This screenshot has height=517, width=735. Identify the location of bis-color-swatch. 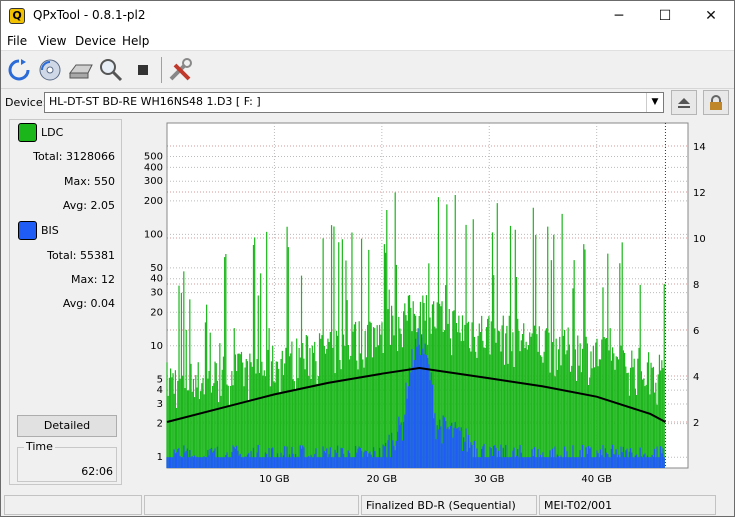
(27, 230).